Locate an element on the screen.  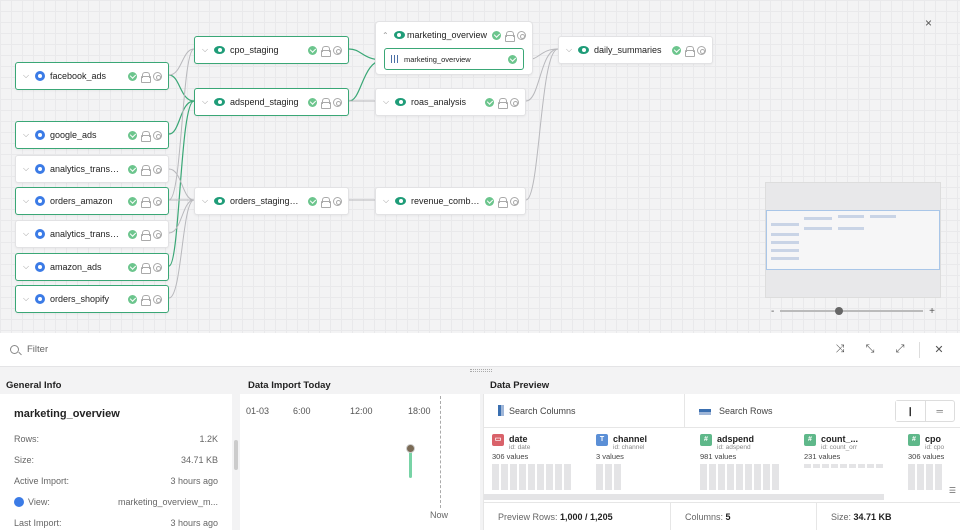
column-card-channel: T channel id: channel 3 values is located at coordinates (648, 464).